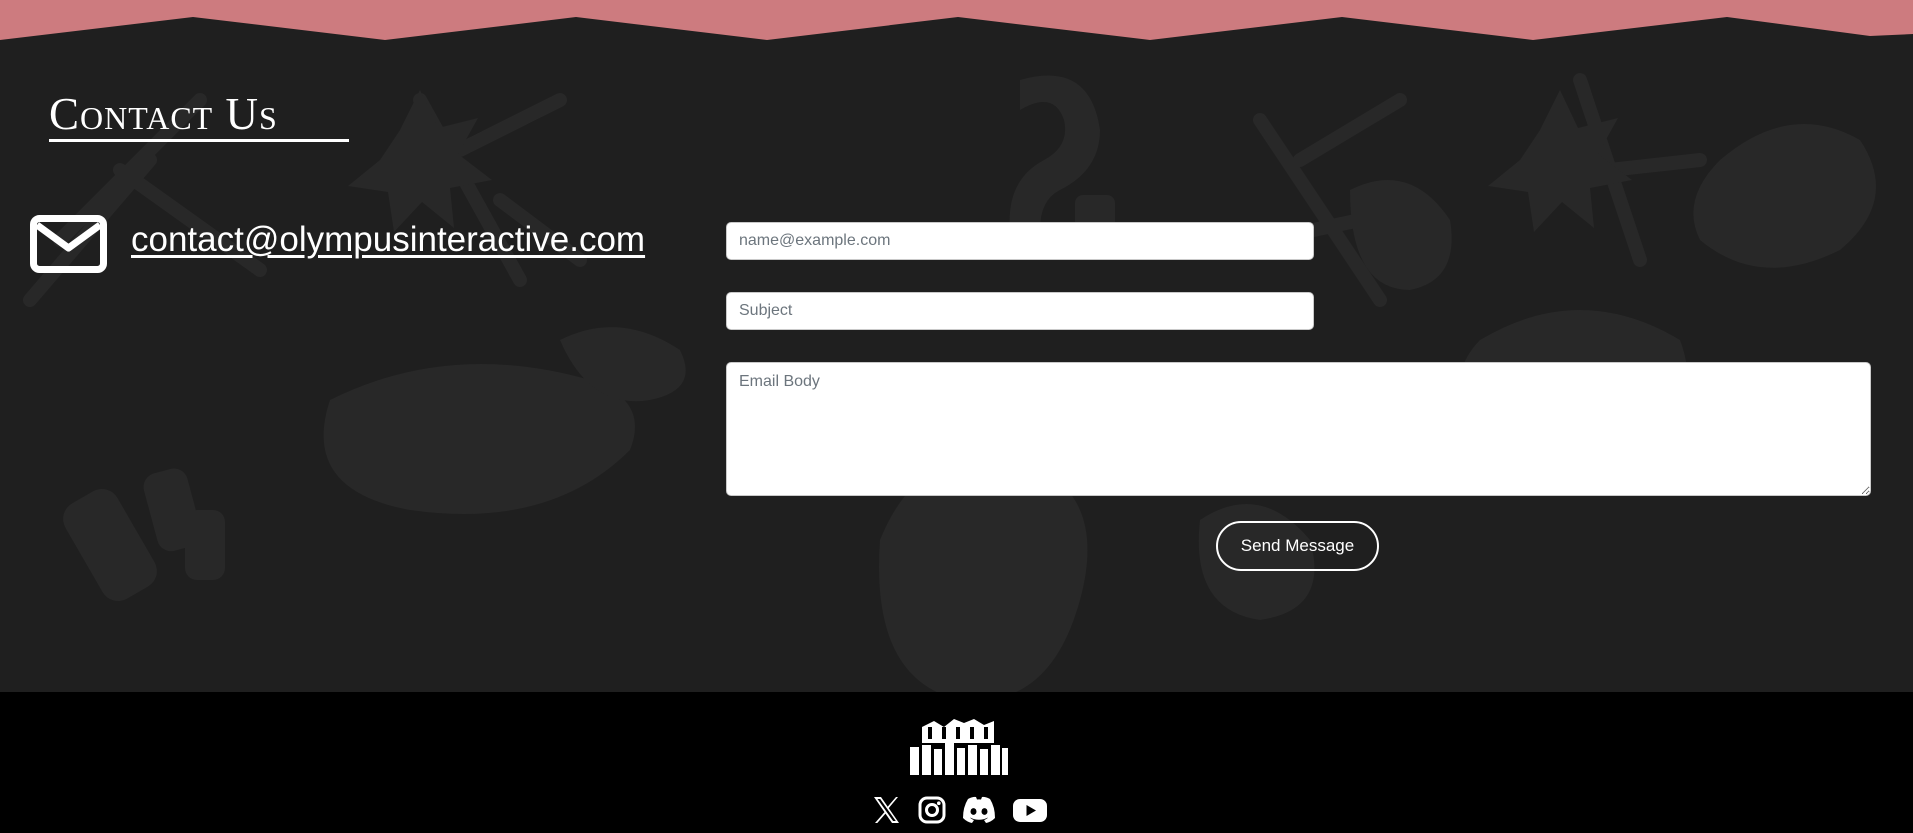  What do you see at coordinates (1298, 429) in the screenshot?
I see `email-body-field` at bounding box center [1298, 429].